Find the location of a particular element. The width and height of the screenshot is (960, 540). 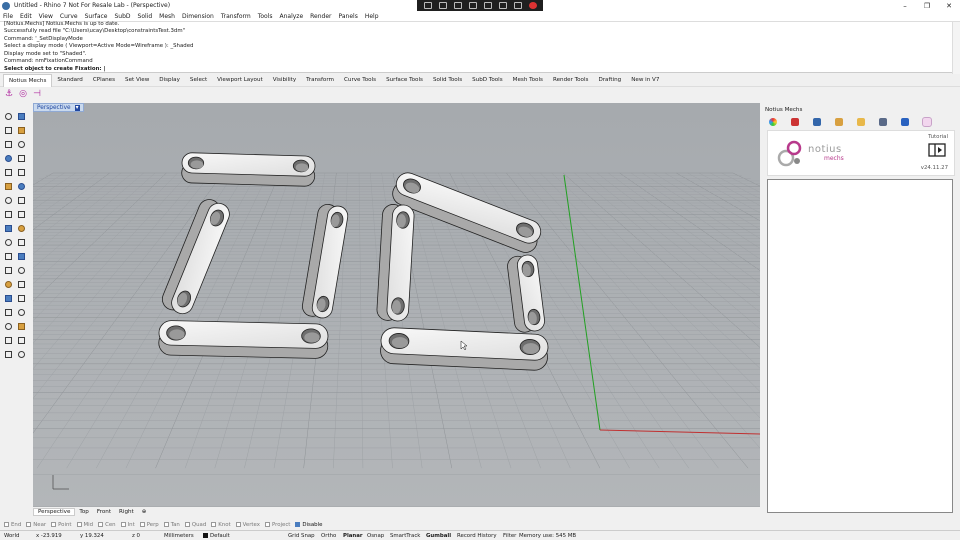

menu-view: View is located at coordinates (46, 16).